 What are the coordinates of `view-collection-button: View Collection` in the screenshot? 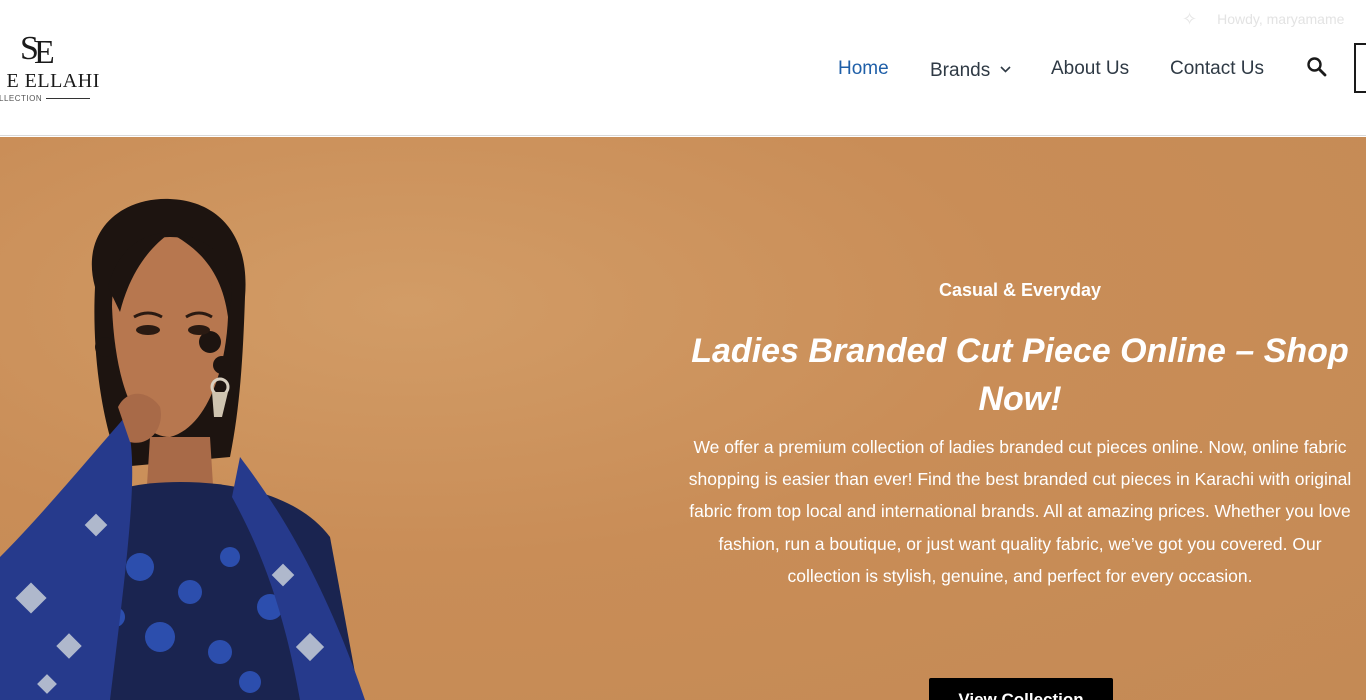 It's located at (1021, 689).